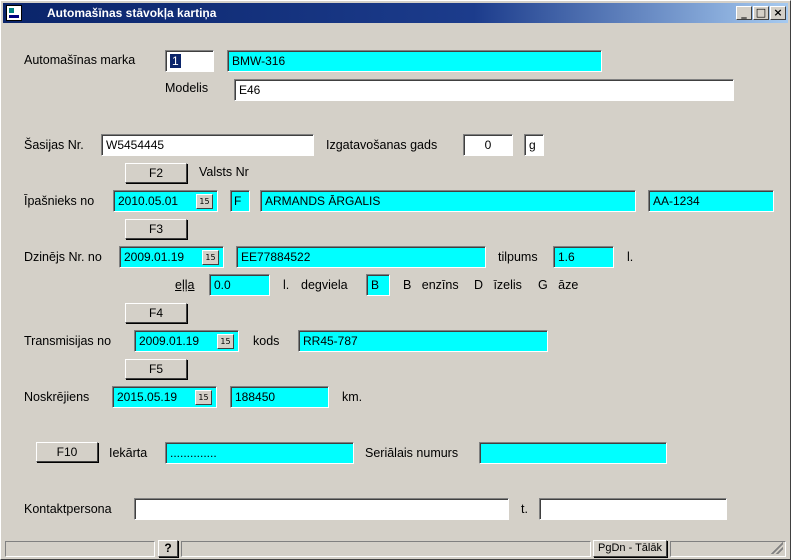 The height and width of the screenshot is (560, 791). Describe the element at coordinates (431, 285) in the screenshot. I see `fuel-option-b: B enzīns` at that location.